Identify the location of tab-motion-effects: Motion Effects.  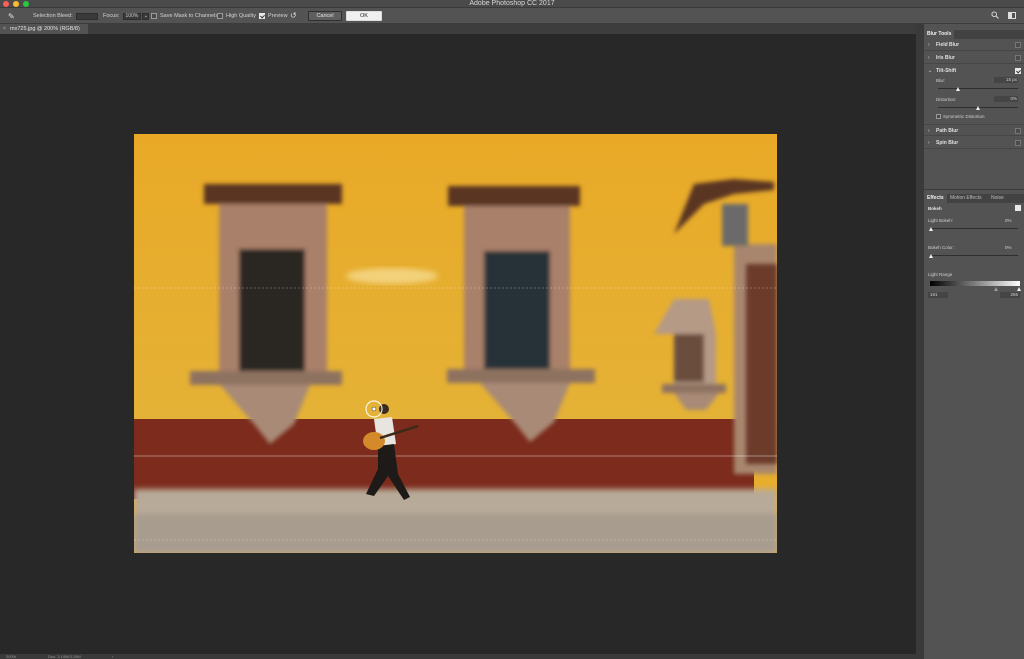
(966, 198).